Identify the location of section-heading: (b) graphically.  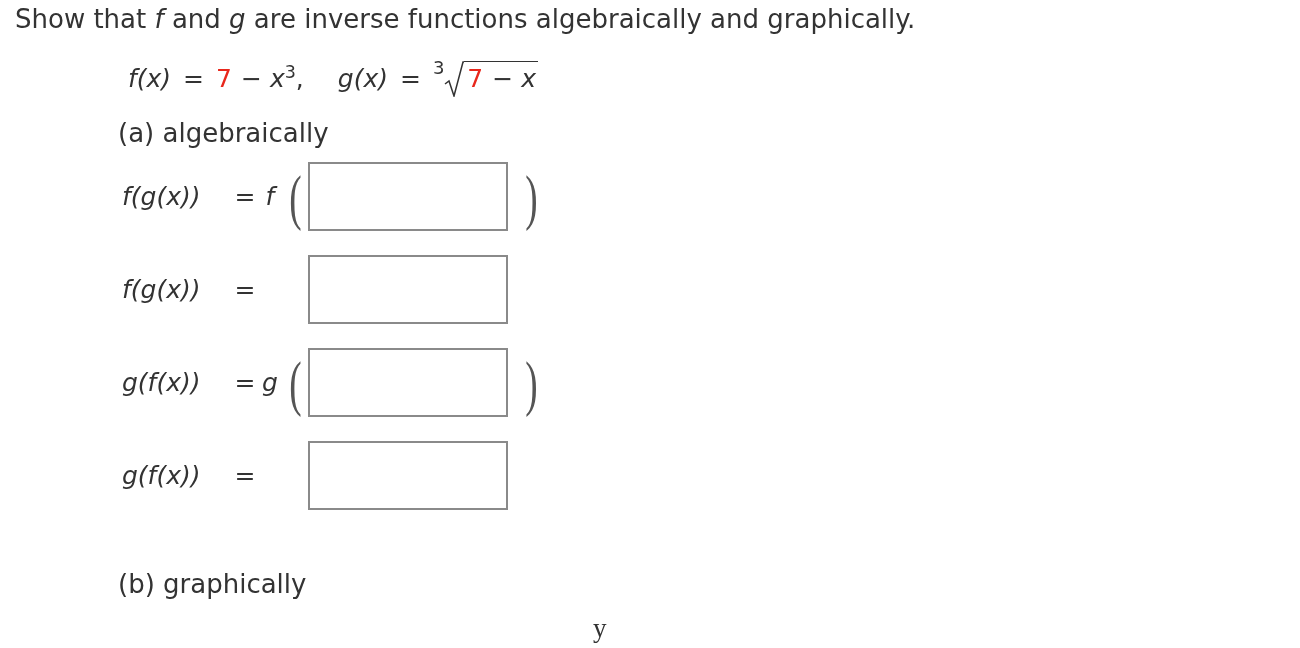
(212, 584).